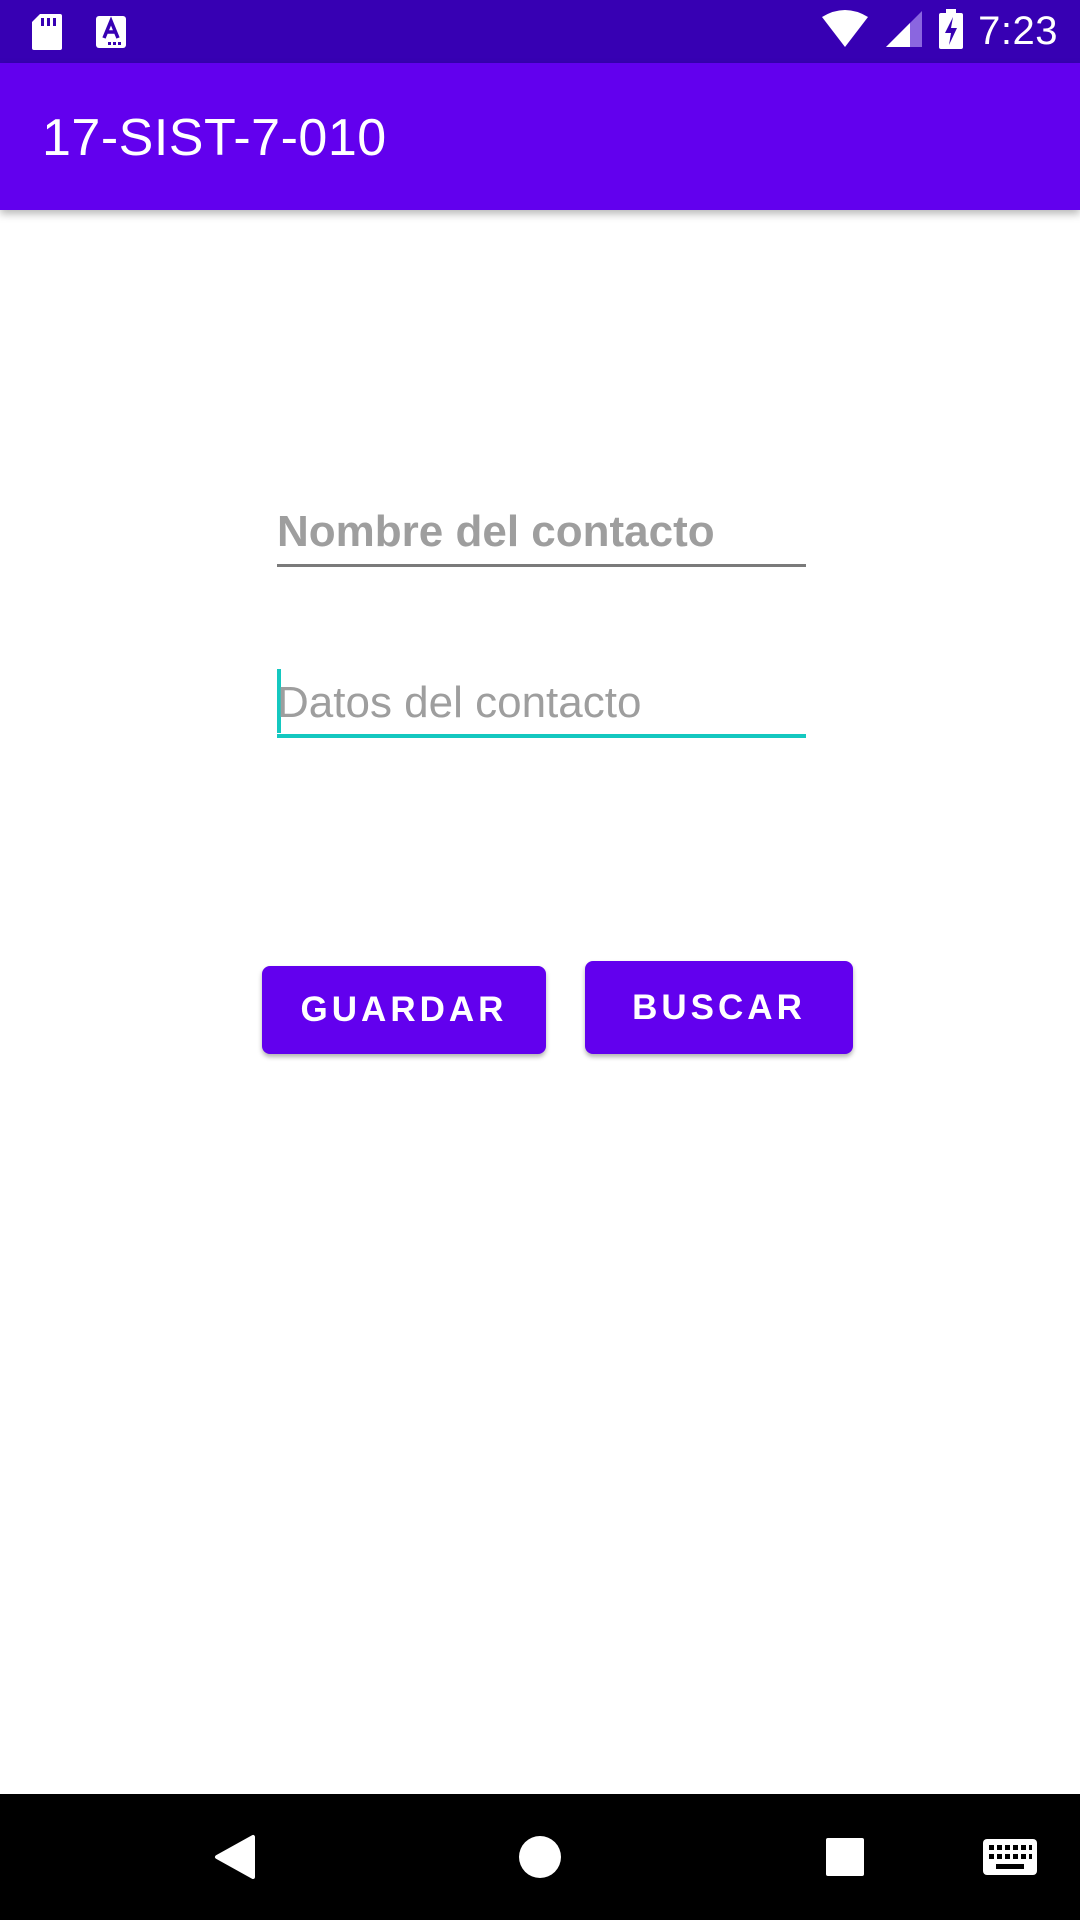  What do you see at coordinates (404, 1010) in the screenshot?
I see `save-button: GUARDAR` at bounding box center [404, 1010].